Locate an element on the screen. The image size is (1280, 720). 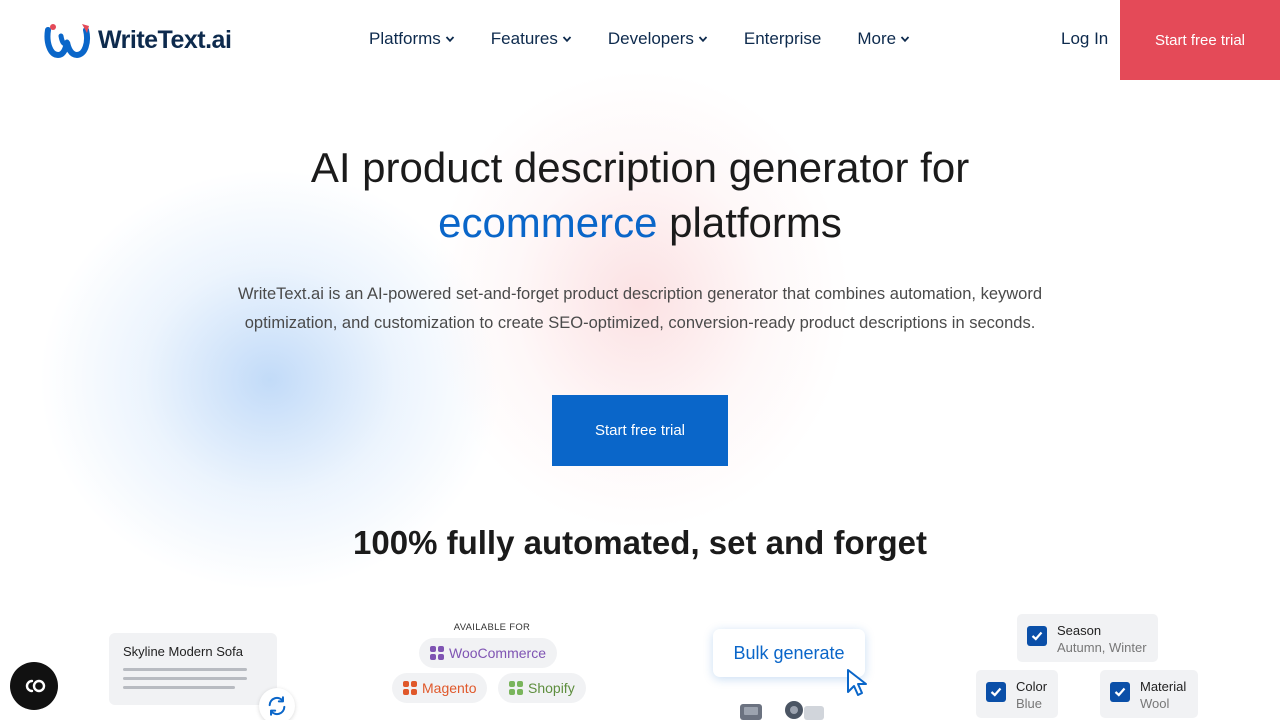
nav-enterprise: Enterprise is located at coordinates (782, 39).